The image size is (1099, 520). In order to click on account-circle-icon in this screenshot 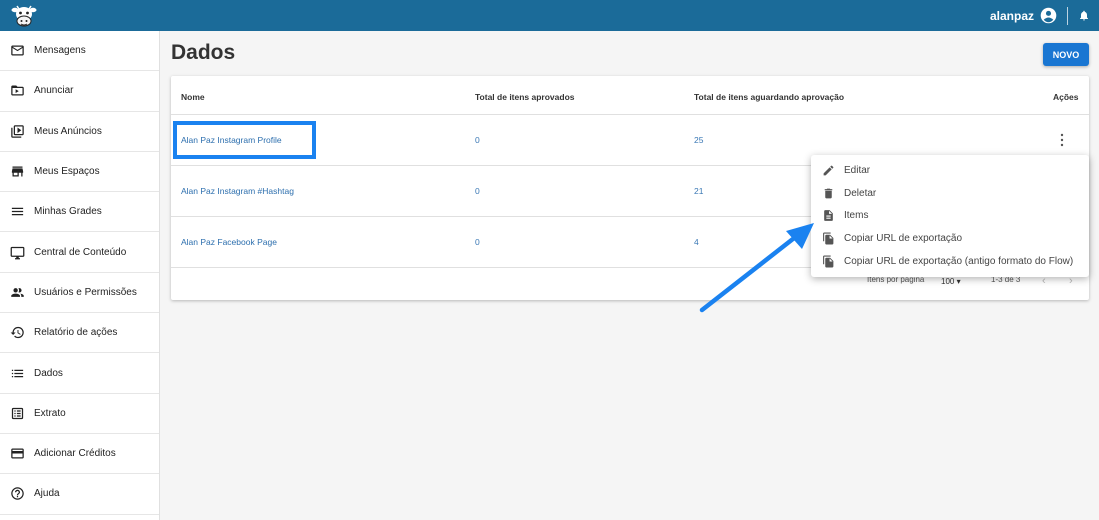, I will do `click(1048, 15)`.